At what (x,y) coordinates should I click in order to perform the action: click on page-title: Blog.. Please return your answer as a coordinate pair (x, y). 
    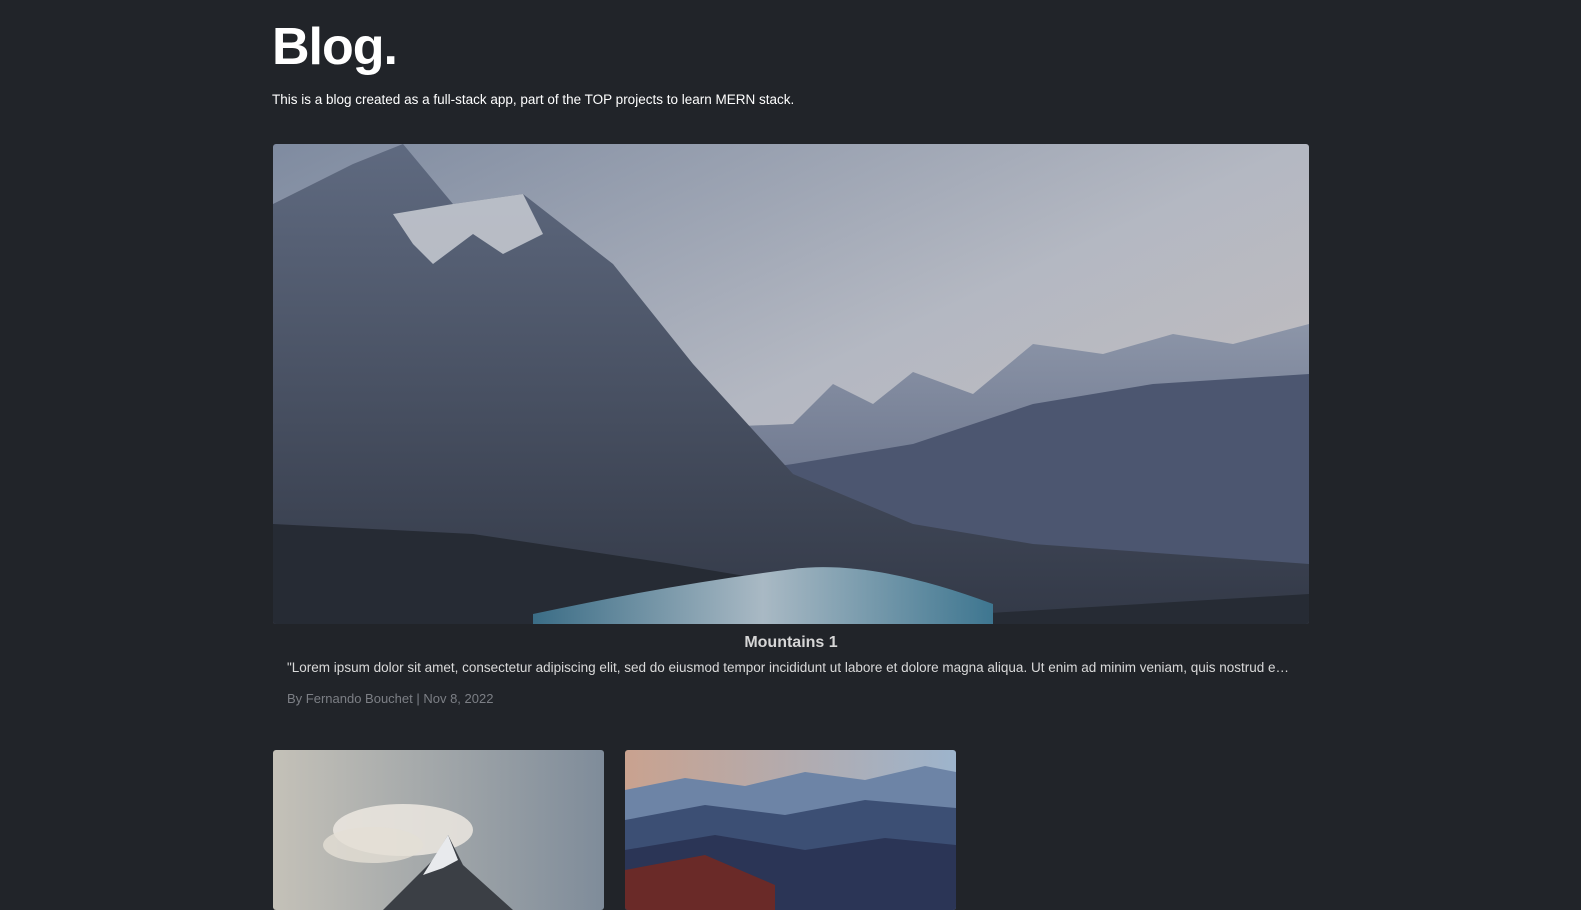
    Looking at the image, I should click on (335, 47).